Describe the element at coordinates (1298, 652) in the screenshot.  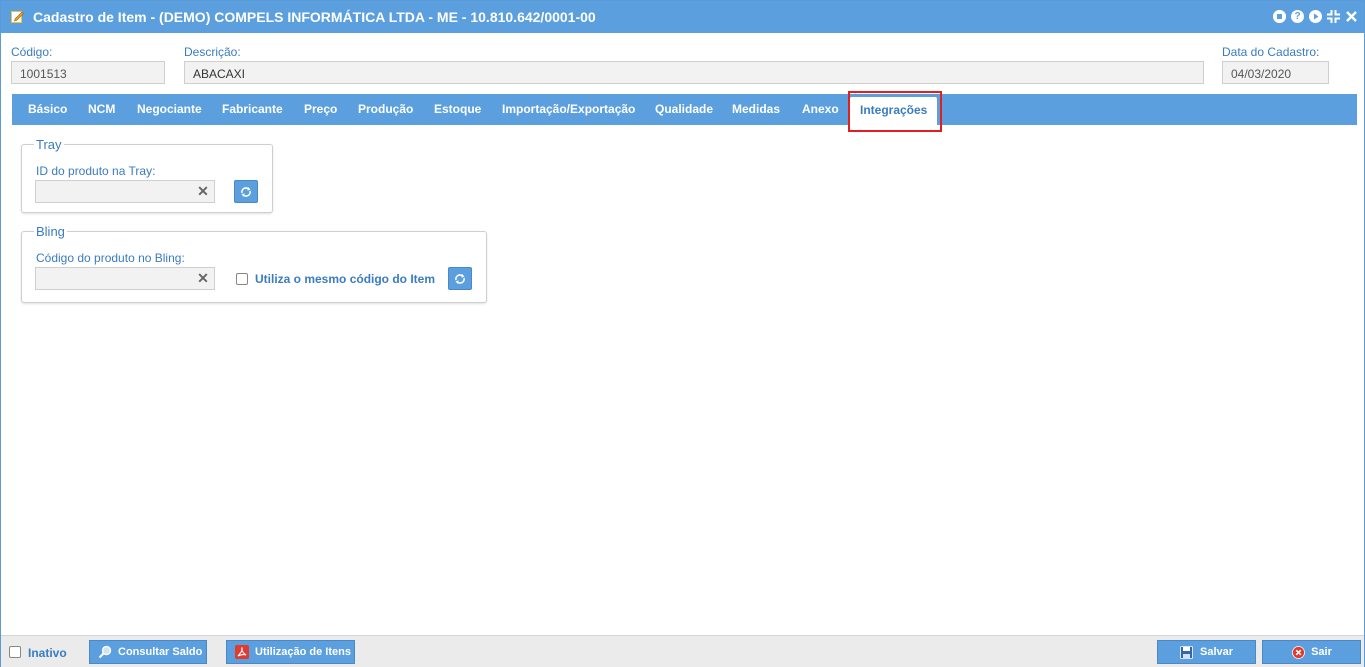
I see `exit-icon` at that location.